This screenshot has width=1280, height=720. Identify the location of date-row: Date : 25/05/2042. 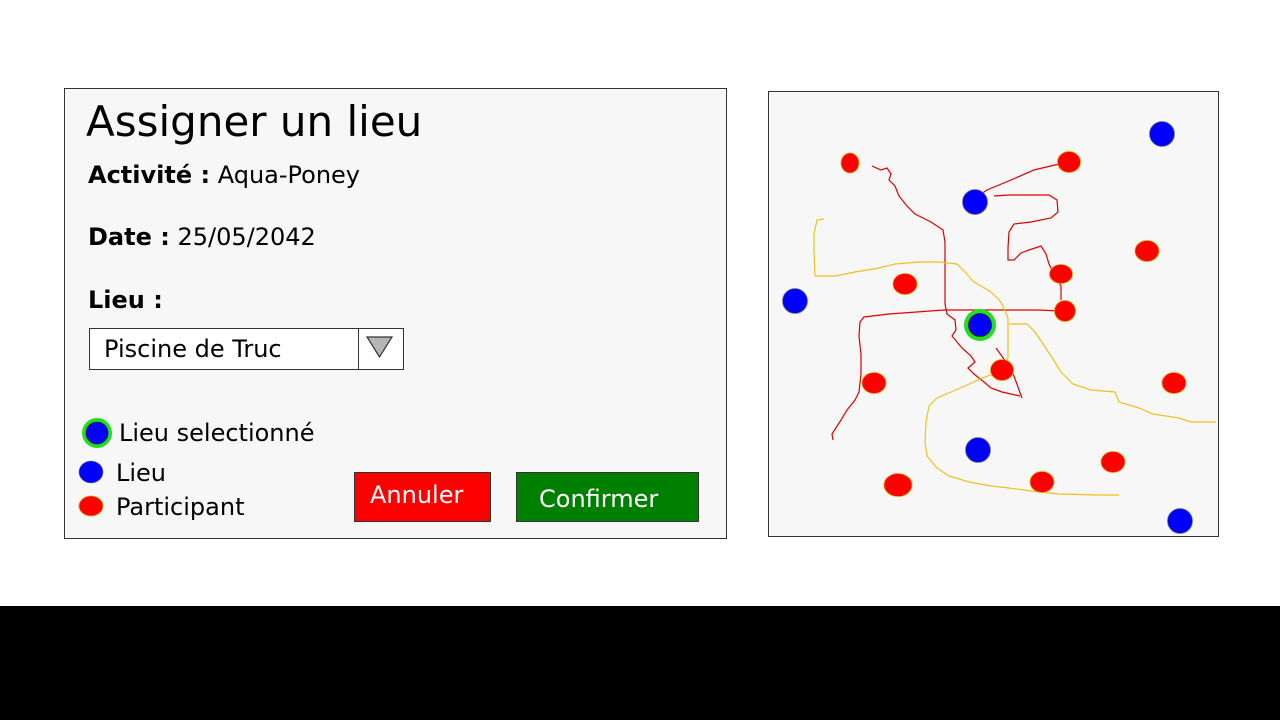
(202, 237).